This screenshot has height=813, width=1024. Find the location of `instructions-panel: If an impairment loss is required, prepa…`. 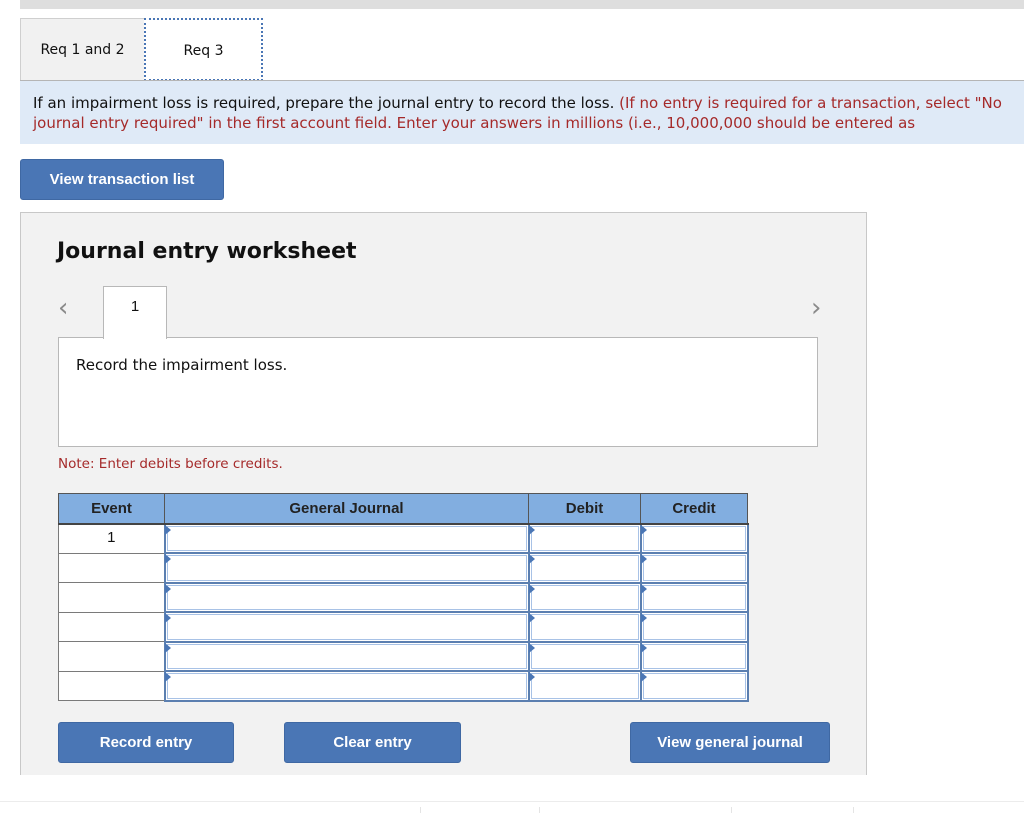

instructions-panel: If an impairment loss is required, prepa… is located at coordinates (522, 112).